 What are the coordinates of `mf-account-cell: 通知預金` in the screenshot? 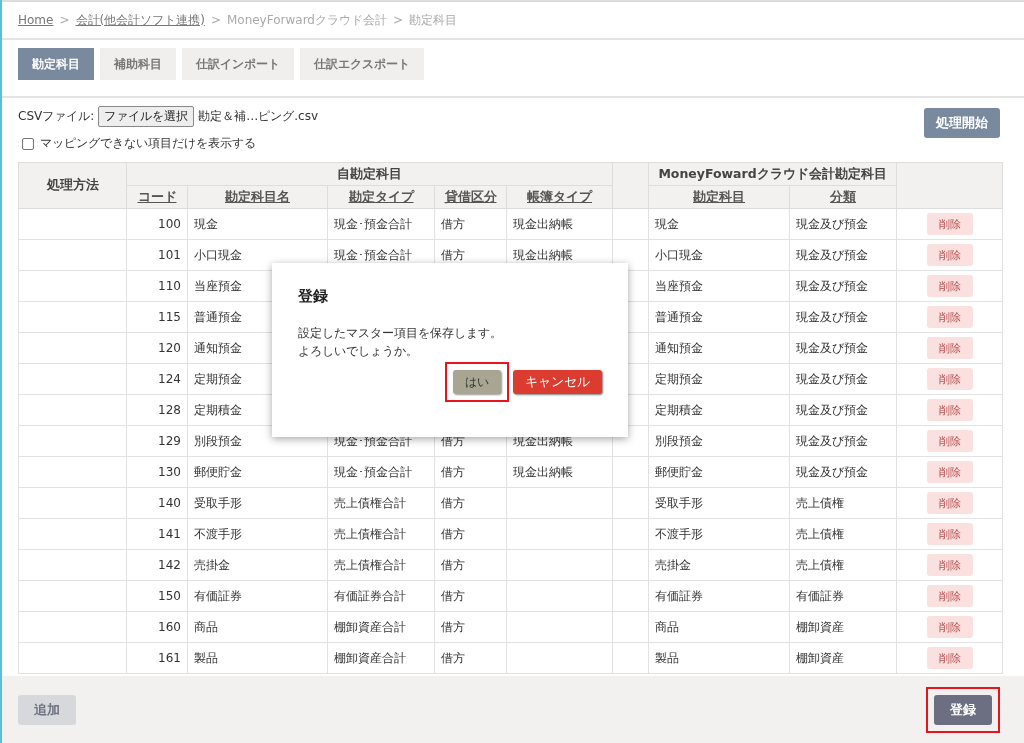 It's located at (719, 348).